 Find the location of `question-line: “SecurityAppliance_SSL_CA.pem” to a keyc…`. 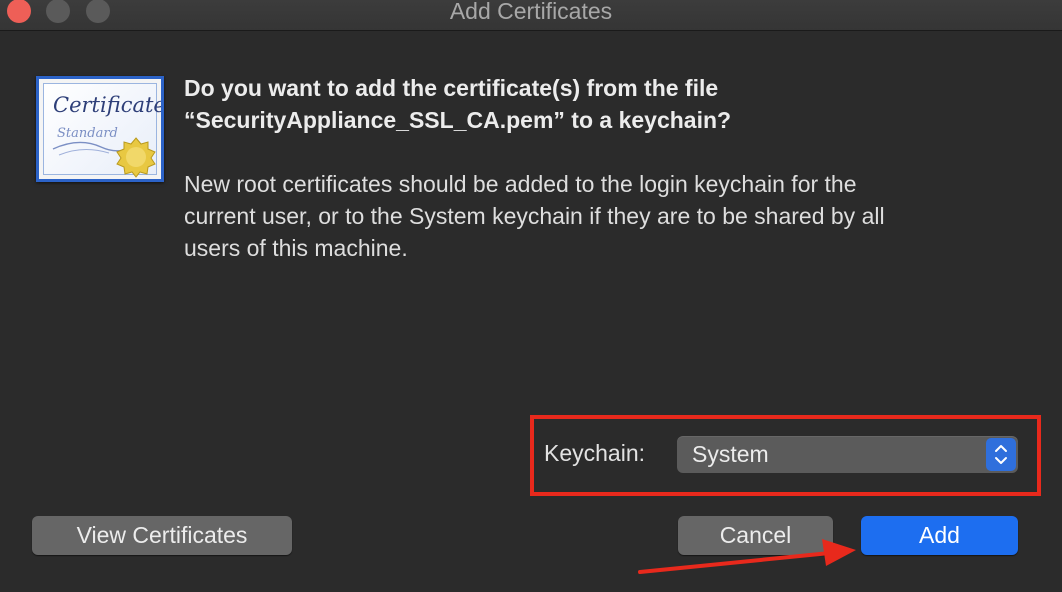

question-line: “SecurityAppliance_SSL_CA.pem” to a keyc… is located at coordinates (458, 120).